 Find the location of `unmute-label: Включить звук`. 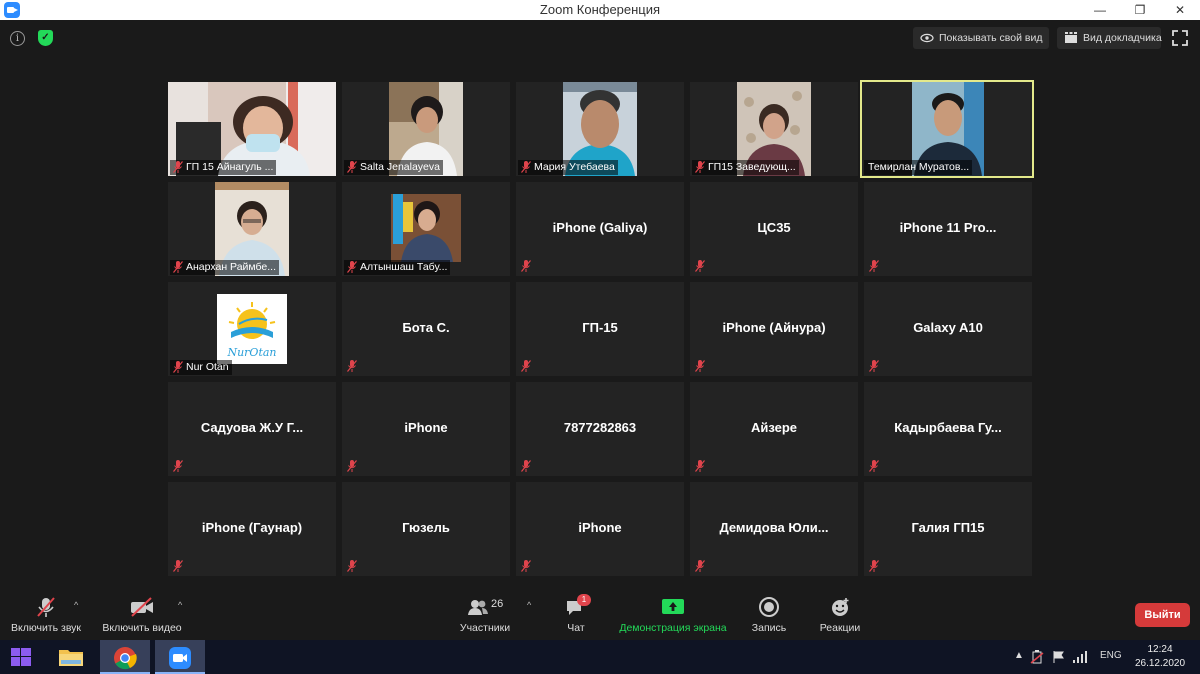

unmute-label: Включить звук is located at coordinates (46, 628).